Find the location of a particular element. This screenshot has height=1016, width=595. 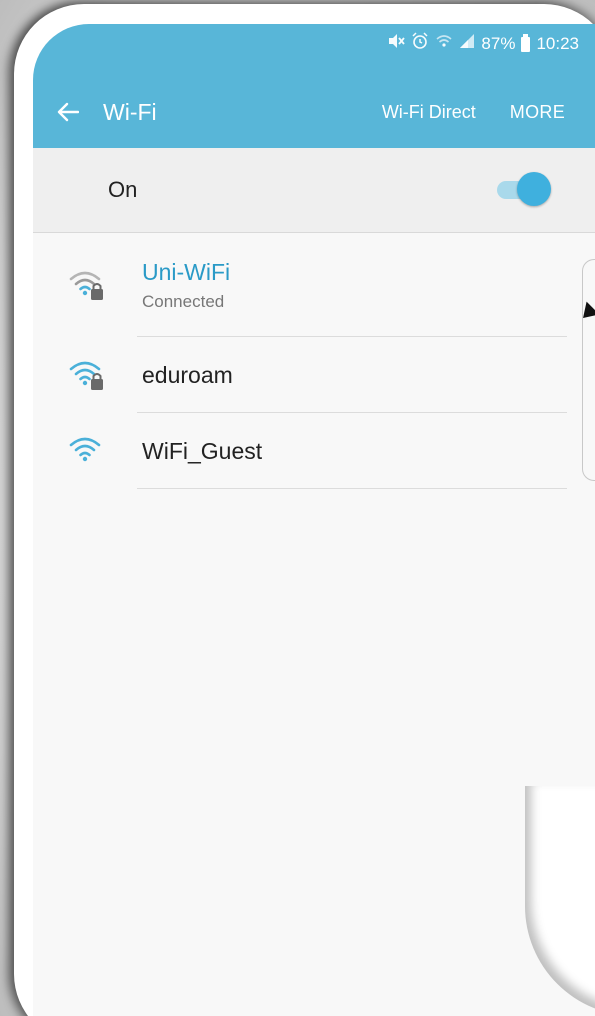

wifi-icon is located at coordinates (90, 451).